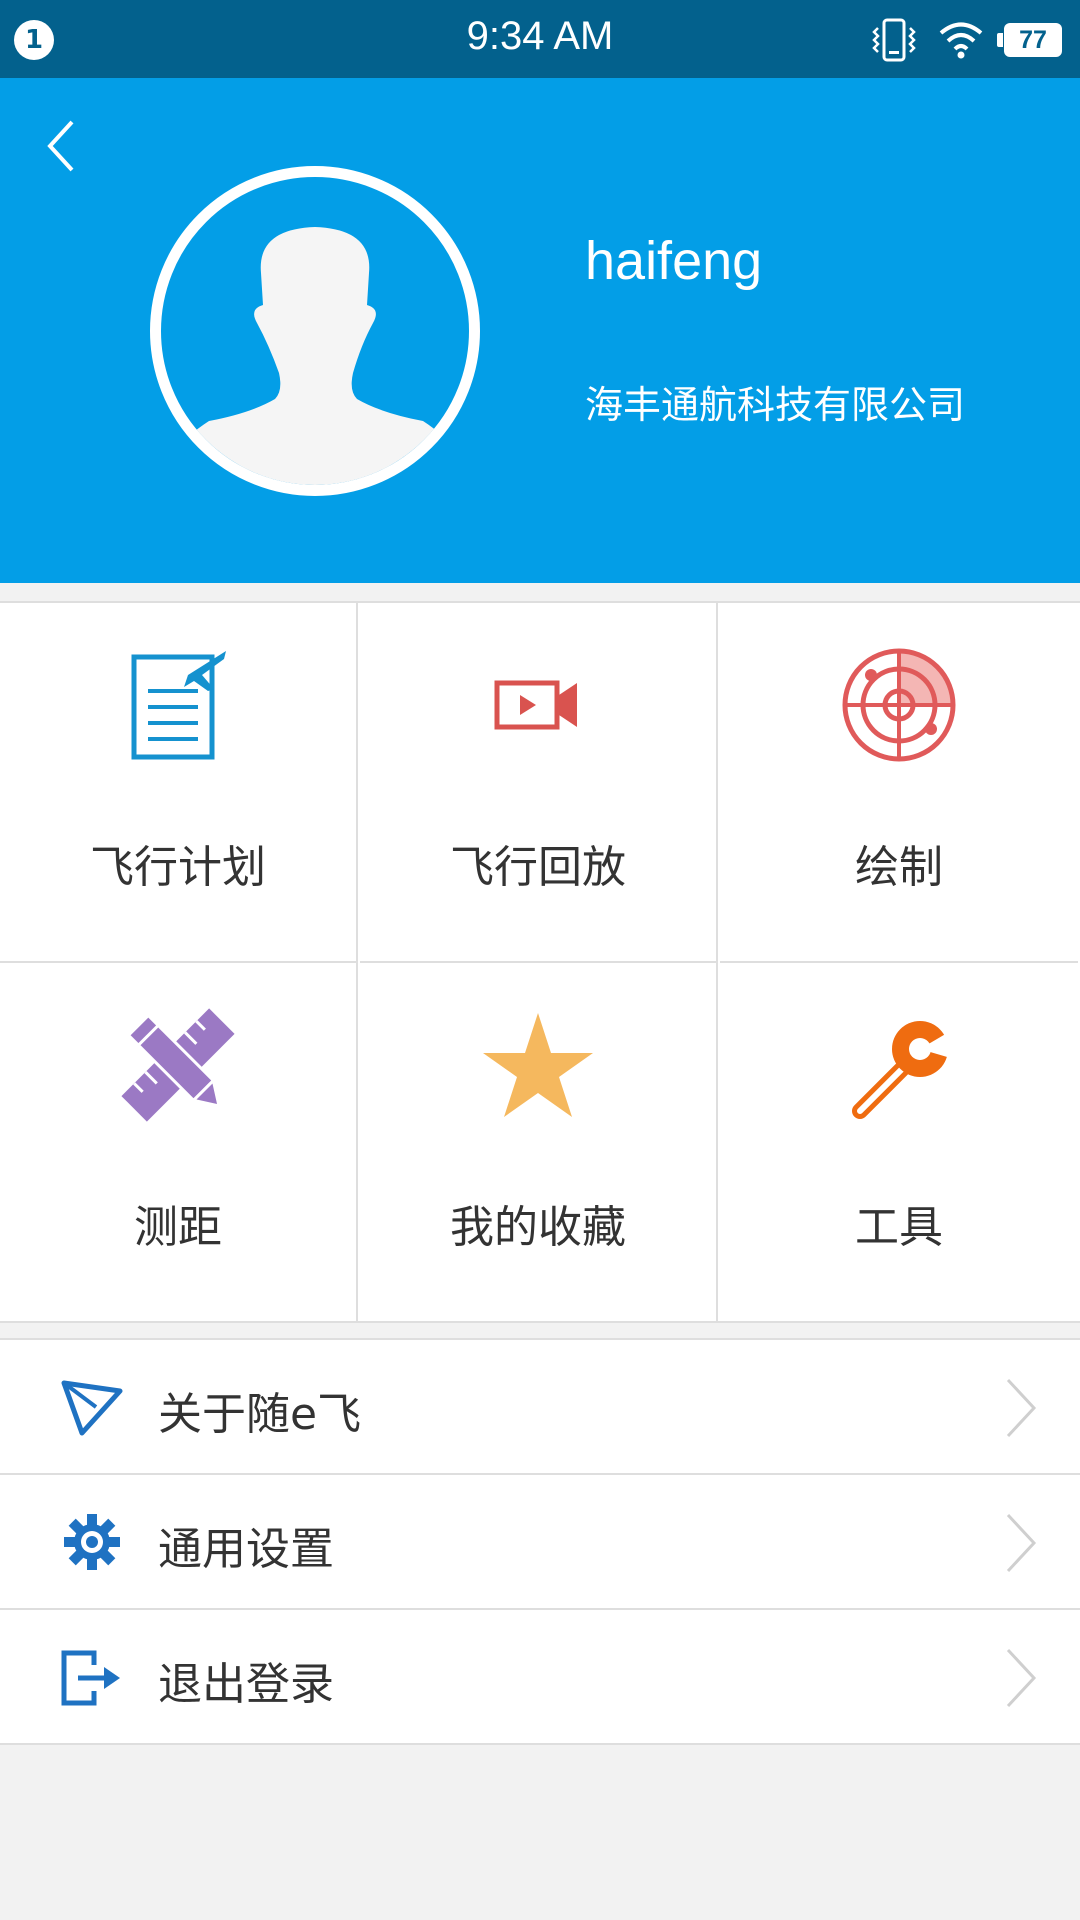 The image size is (1080, 1920). Describe the element at coordinates (899, 1065) in the screenshot. I see `wrench-icon` at that location.